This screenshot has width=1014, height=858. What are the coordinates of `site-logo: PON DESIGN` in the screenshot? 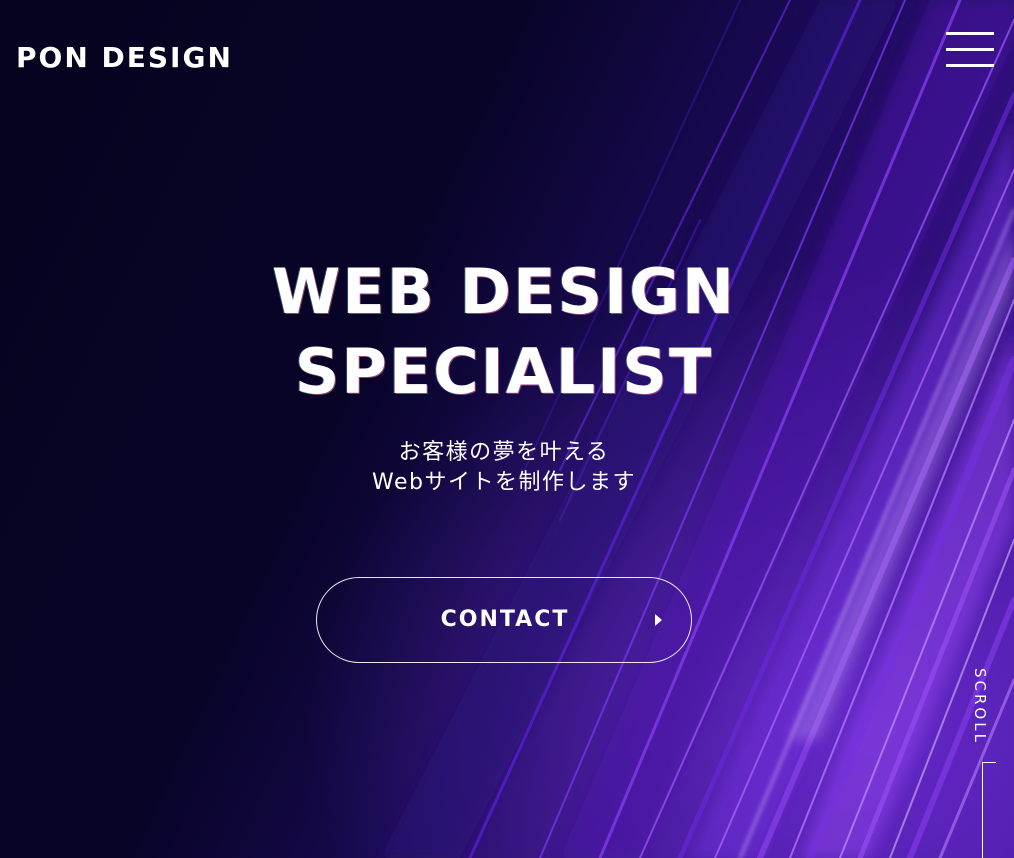 It's located at (124, 58).